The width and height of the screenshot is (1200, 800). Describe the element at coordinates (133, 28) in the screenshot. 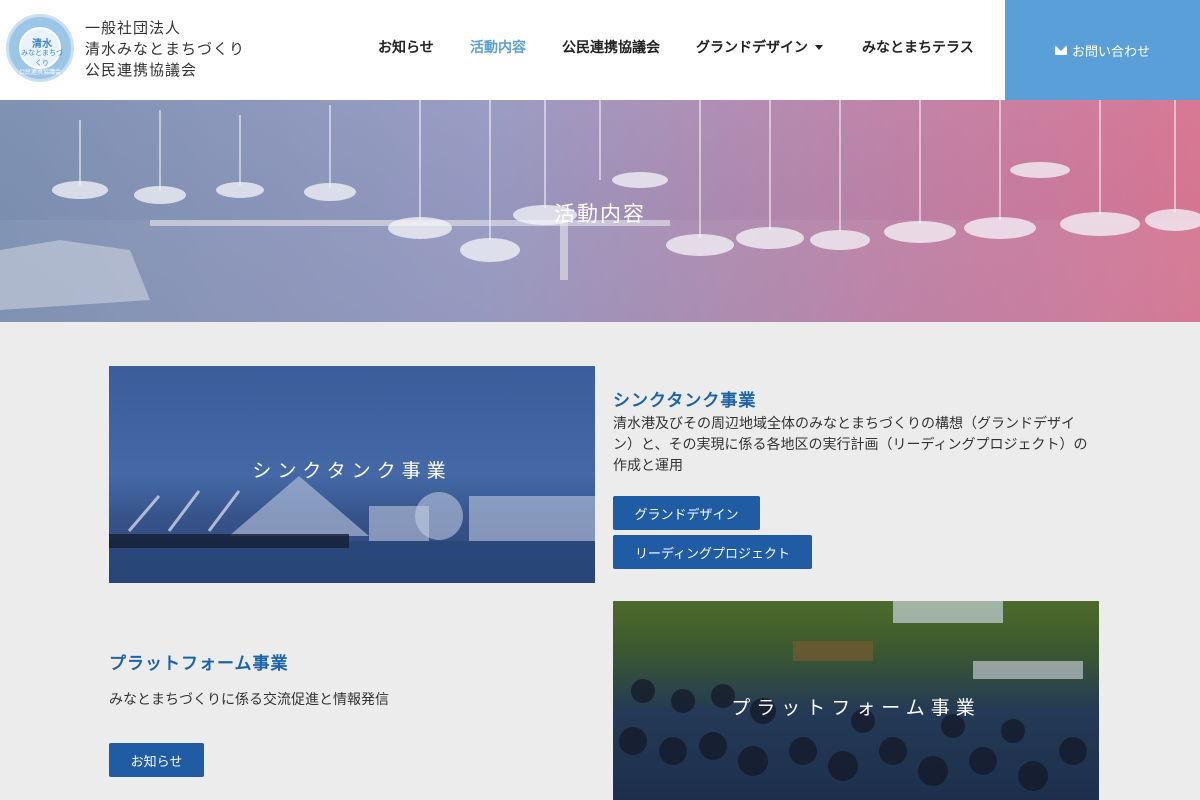

I see `org-name-line1: 一般社団法人` at that location.